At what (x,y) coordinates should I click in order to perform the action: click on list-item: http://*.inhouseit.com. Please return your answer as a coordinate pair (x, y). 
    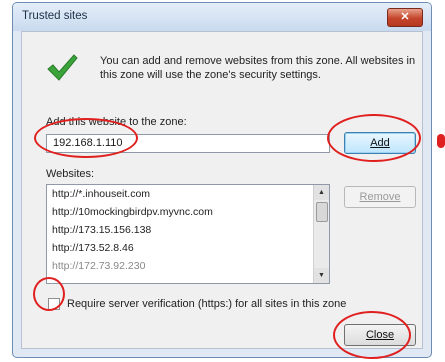
    Looking at the image, I should click on (188, 194).